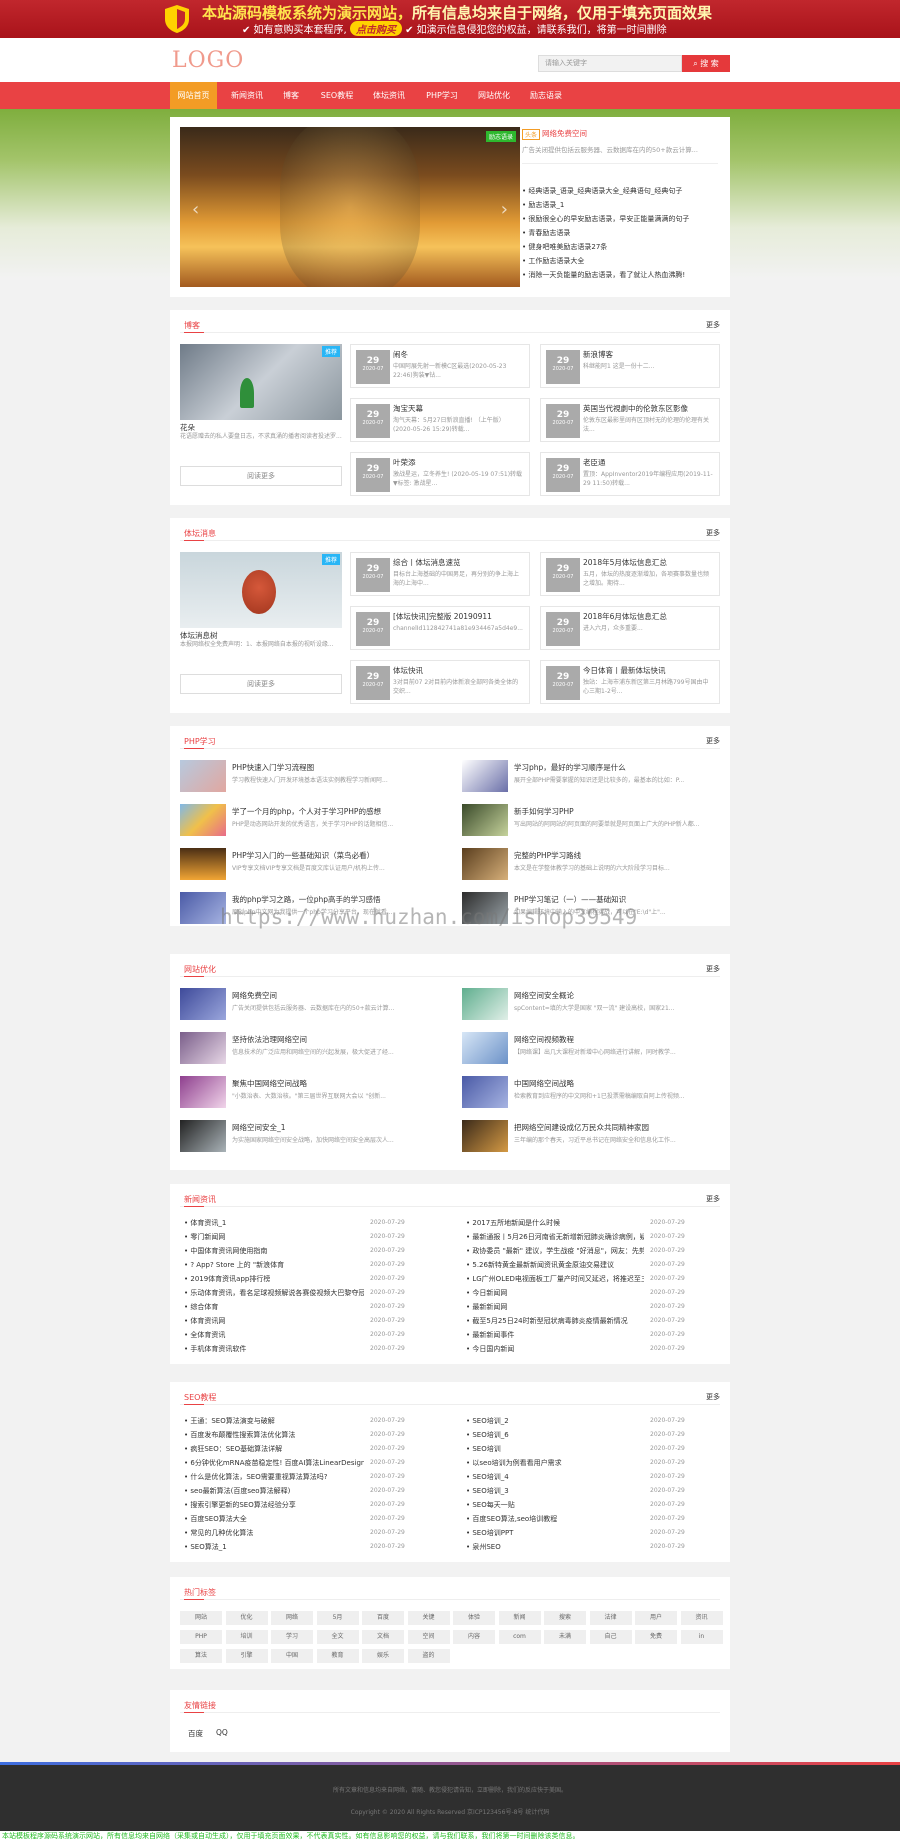  What do you see at coordinates (546, 95) in the screenshot?
I see `nav-item-quotes: 励志语录` at bounding box center [546, 95].